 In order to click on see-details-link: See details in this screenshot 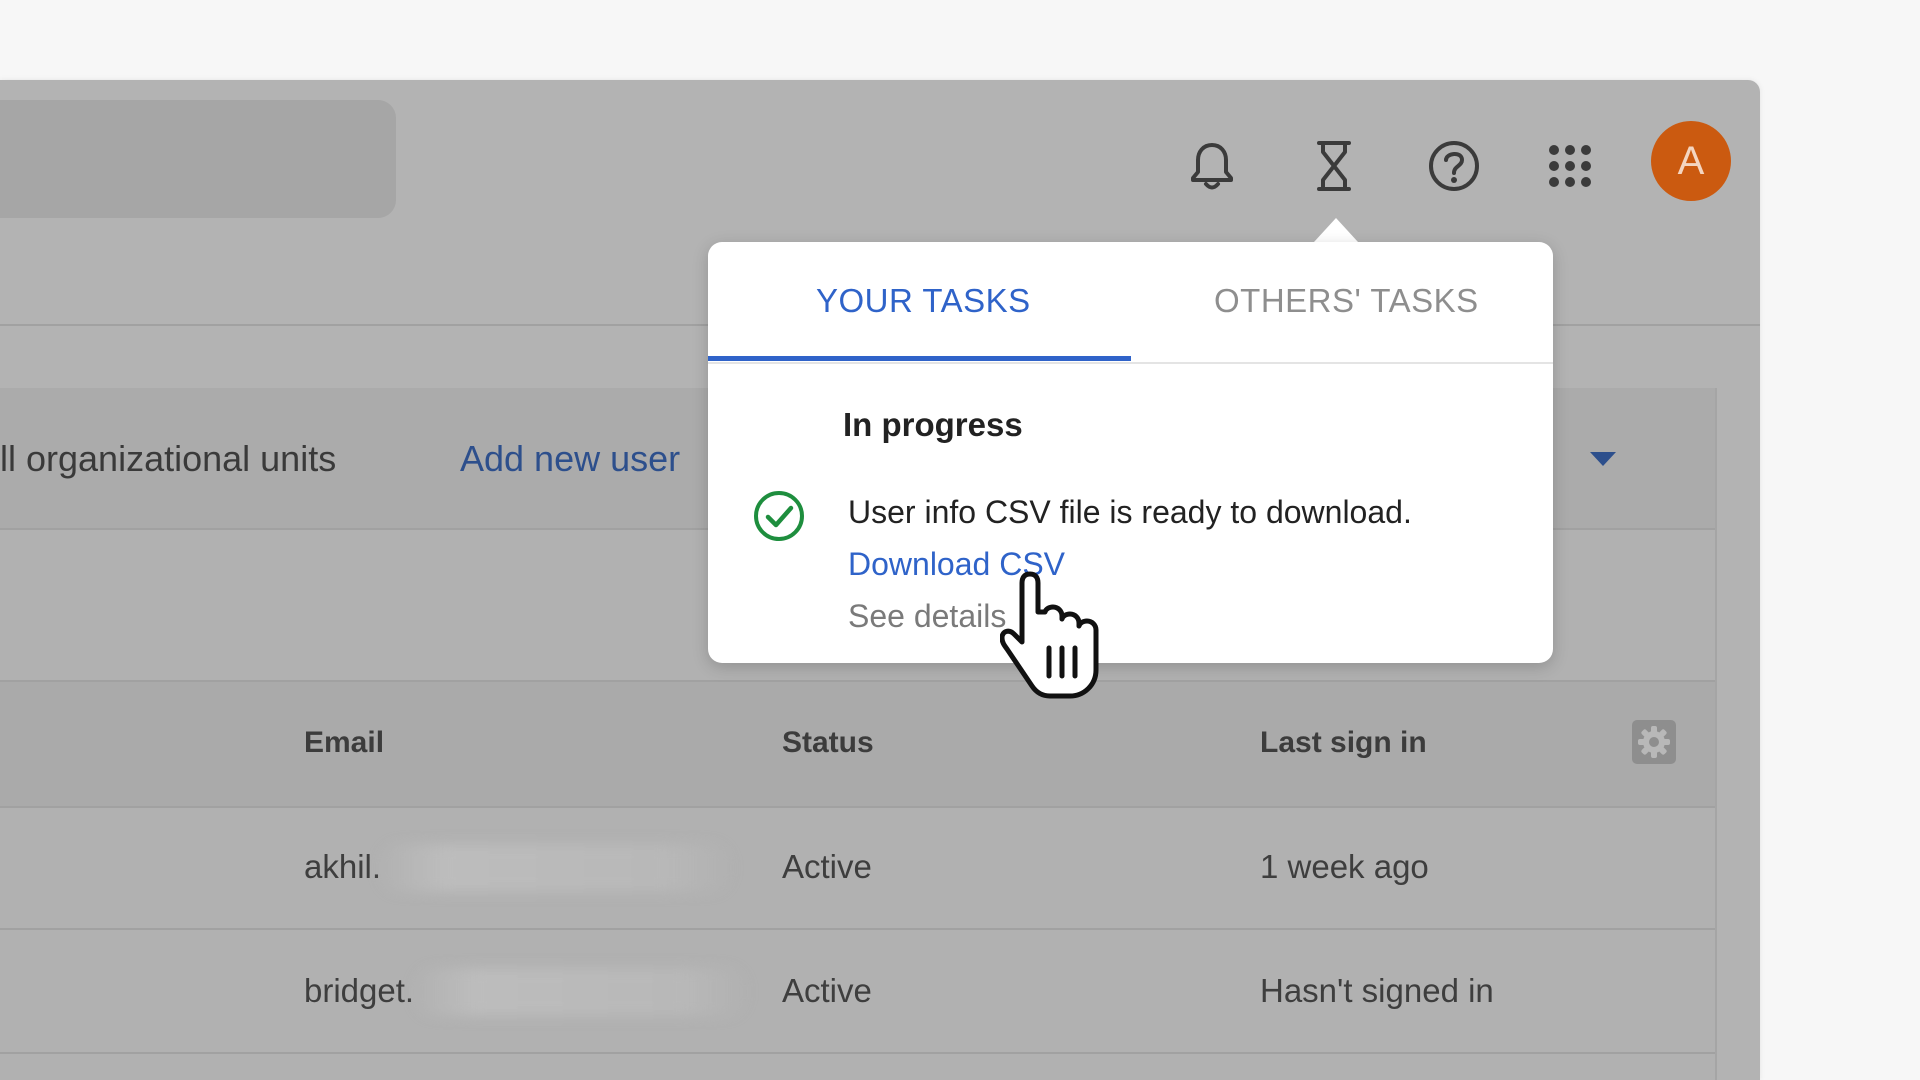, I will do `click(927, 616)`.